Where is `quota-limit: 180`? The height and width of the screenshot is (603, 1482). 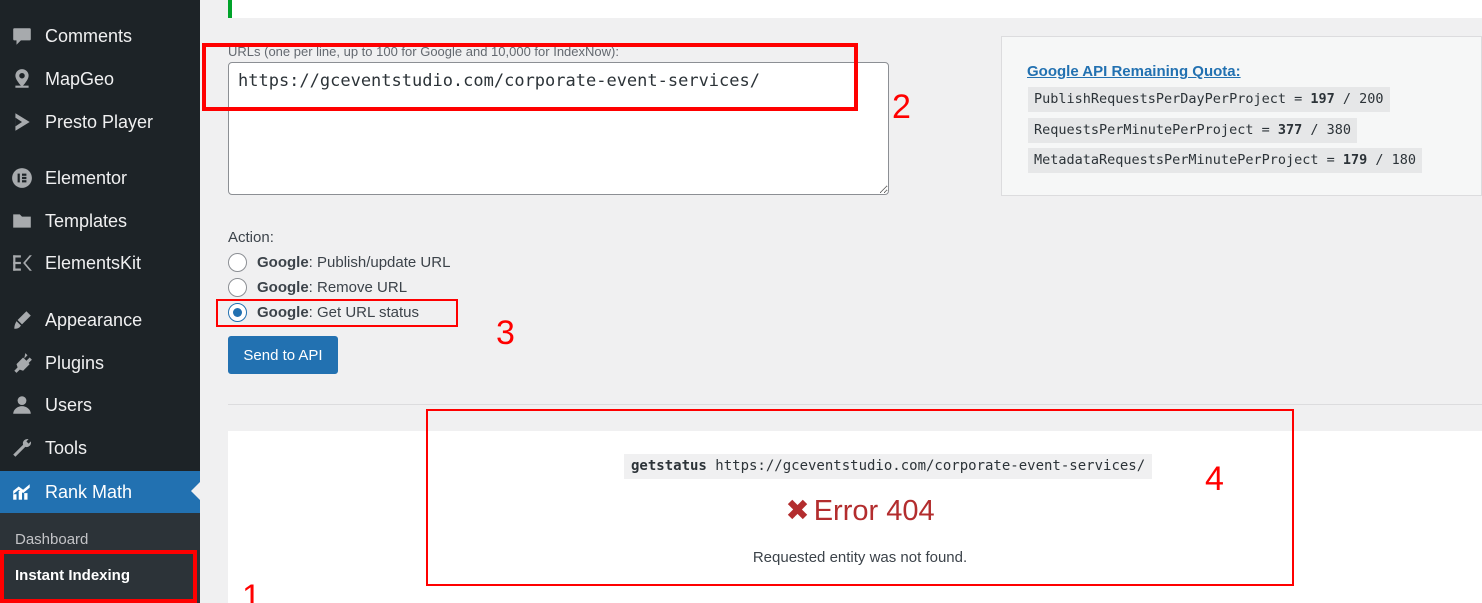 quota-limit: 180 is located at coordinates (1404, 160).